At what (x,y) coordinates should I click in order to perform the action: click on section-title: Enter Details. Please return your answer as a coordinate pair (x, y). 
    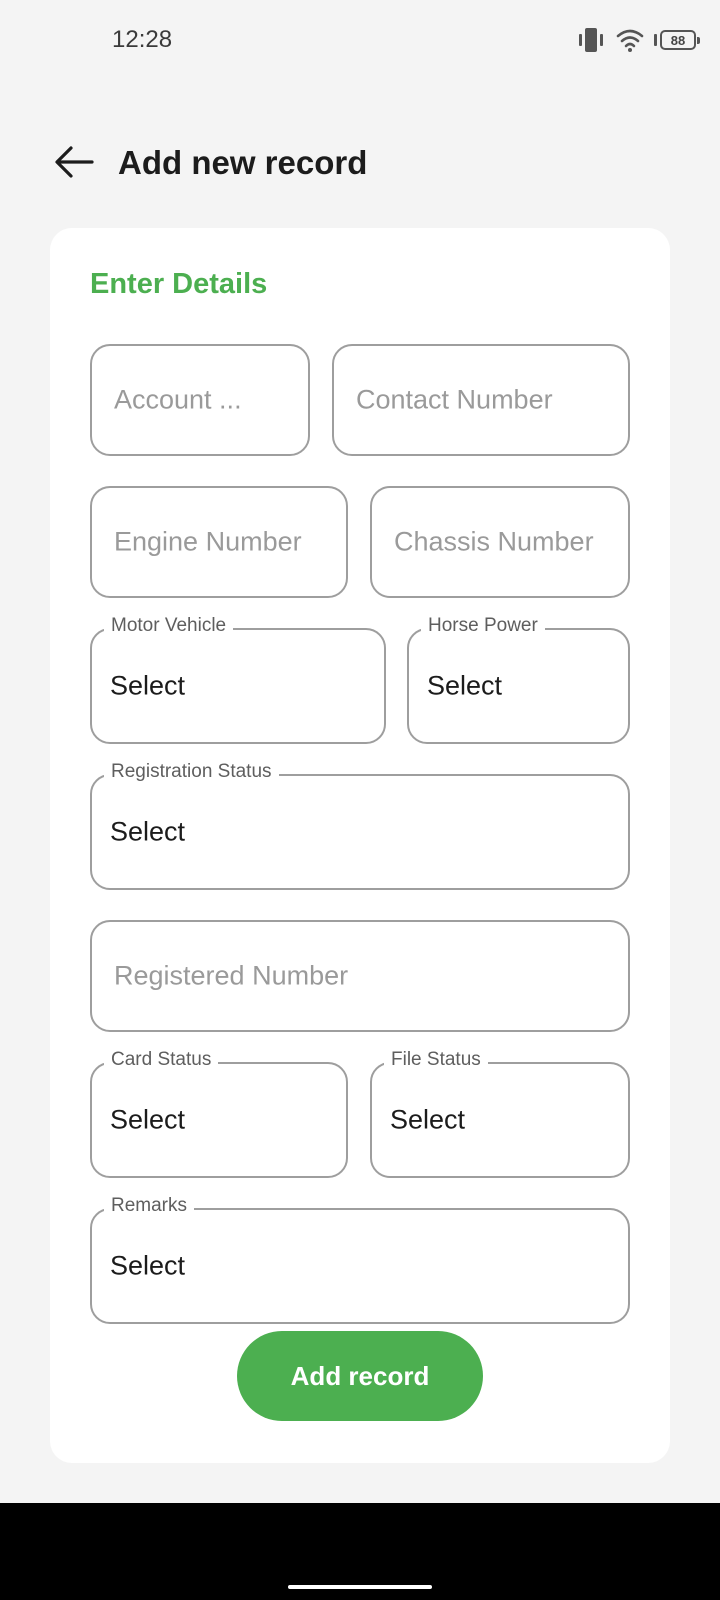
    Looking at the image, I should click on (179, 284).